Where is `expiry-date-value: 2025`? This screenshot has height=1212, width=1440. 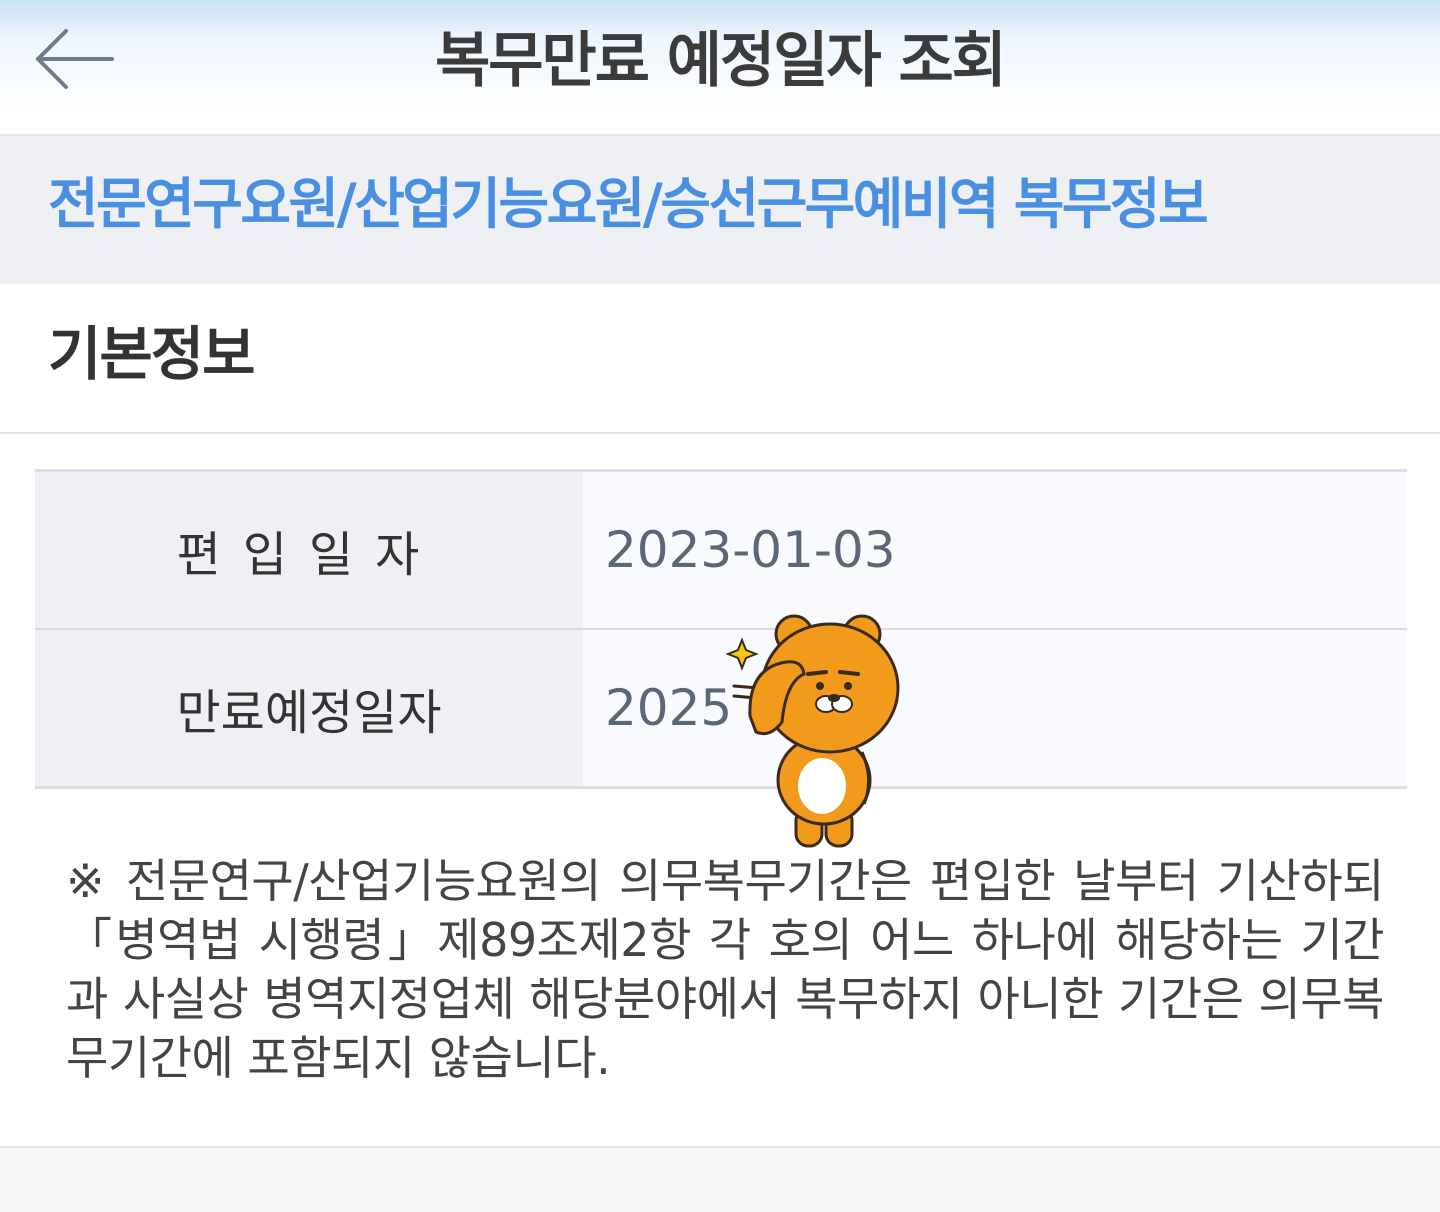 expiry-date-value: 2025 is located at coordinates (995, 708).